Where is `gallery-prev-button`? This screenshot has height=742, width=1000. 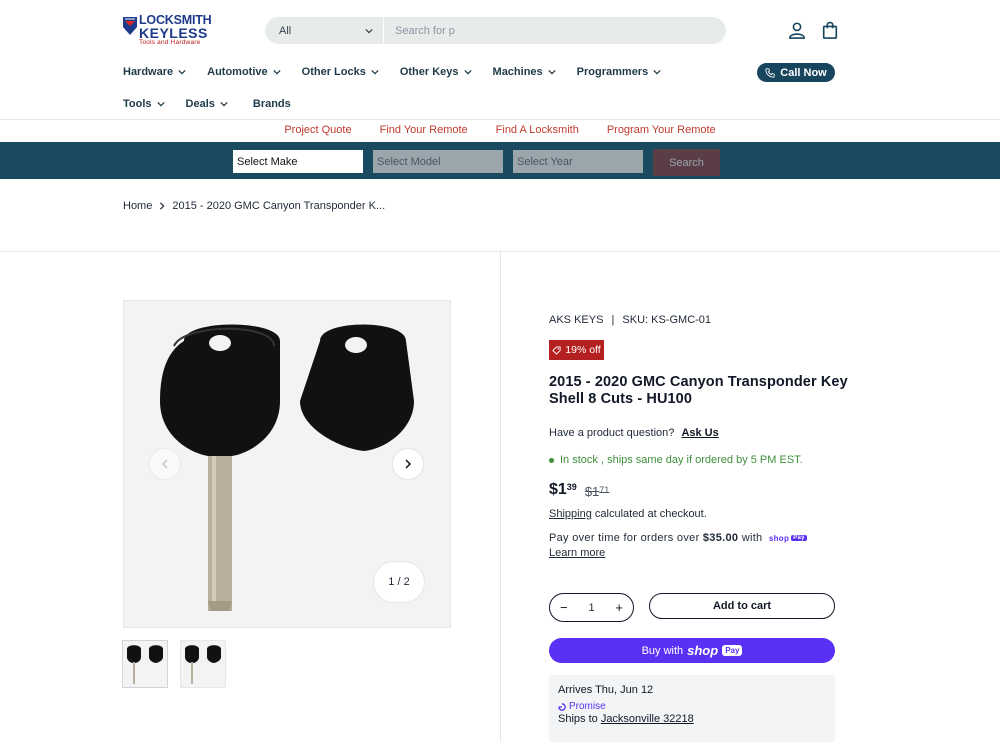 gallery-prev-button is located at coordinates (165, 464).